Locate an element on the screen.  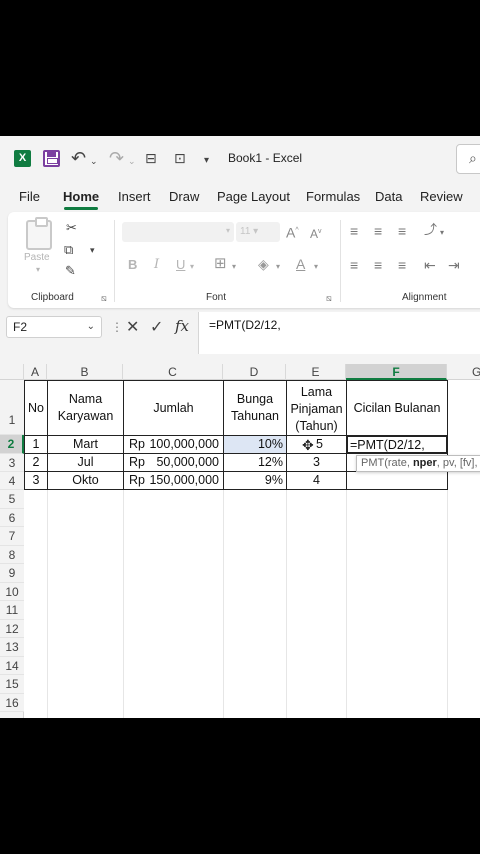
row-header-5: 5 is located at coordinates (12, 499).